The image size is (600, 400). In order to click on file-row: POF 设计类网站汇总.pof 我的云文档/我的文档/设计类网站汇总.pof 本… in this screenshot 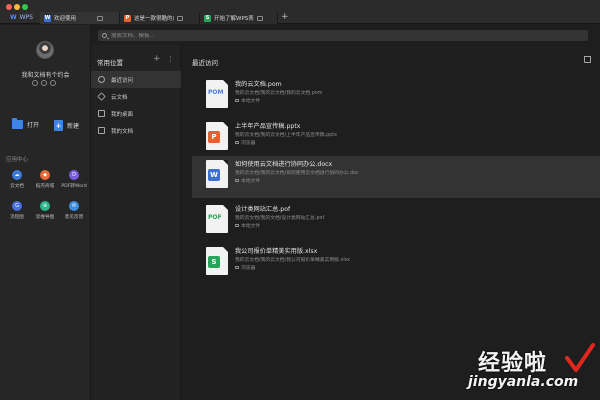, I will do `click(396, 222)`.